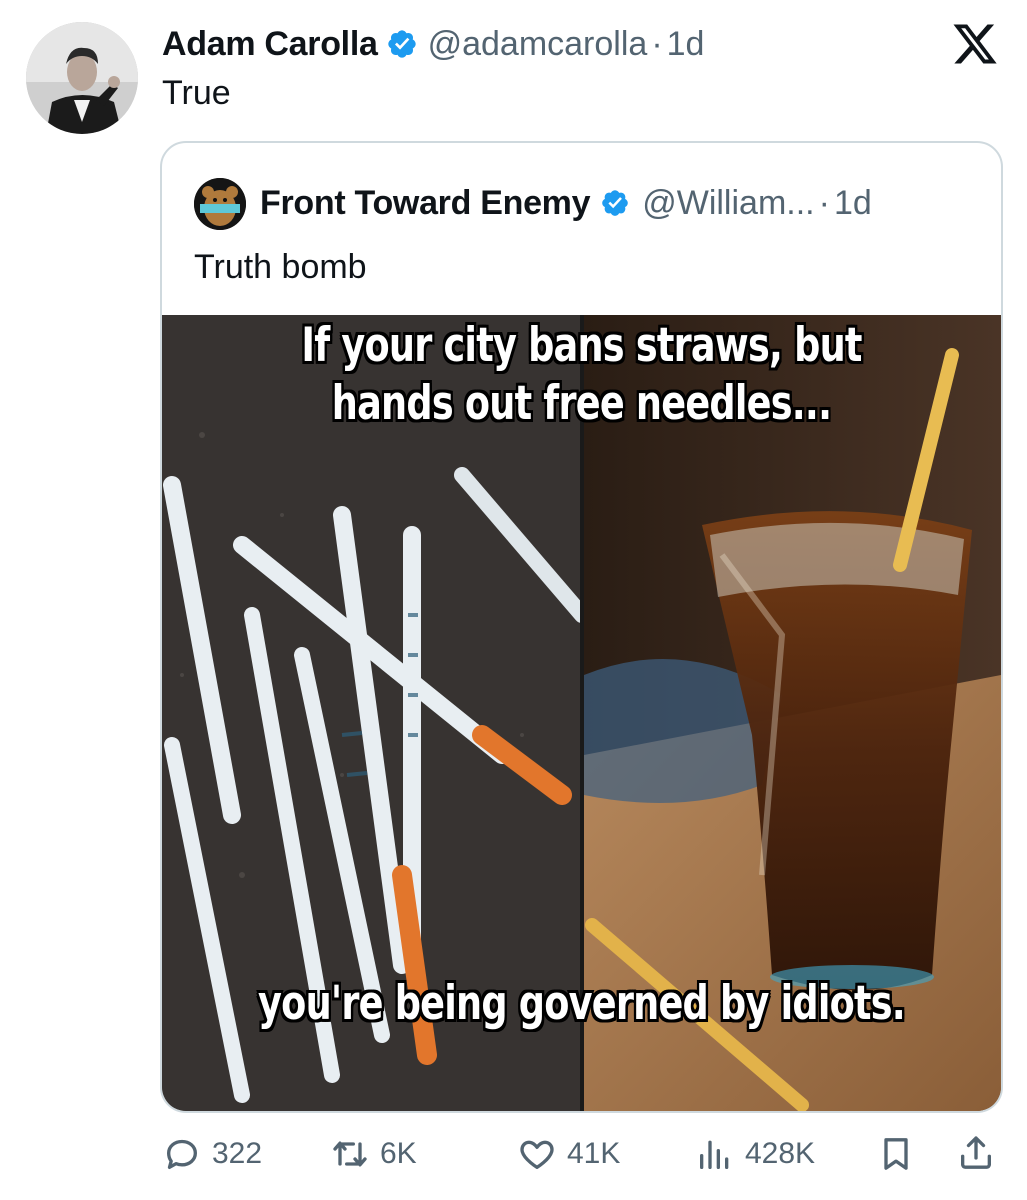 This screenshot has width=1027, height=1200. Describe the element at coordinates (182, 1154) in the screenshot. I see `reply-icon` at that location.